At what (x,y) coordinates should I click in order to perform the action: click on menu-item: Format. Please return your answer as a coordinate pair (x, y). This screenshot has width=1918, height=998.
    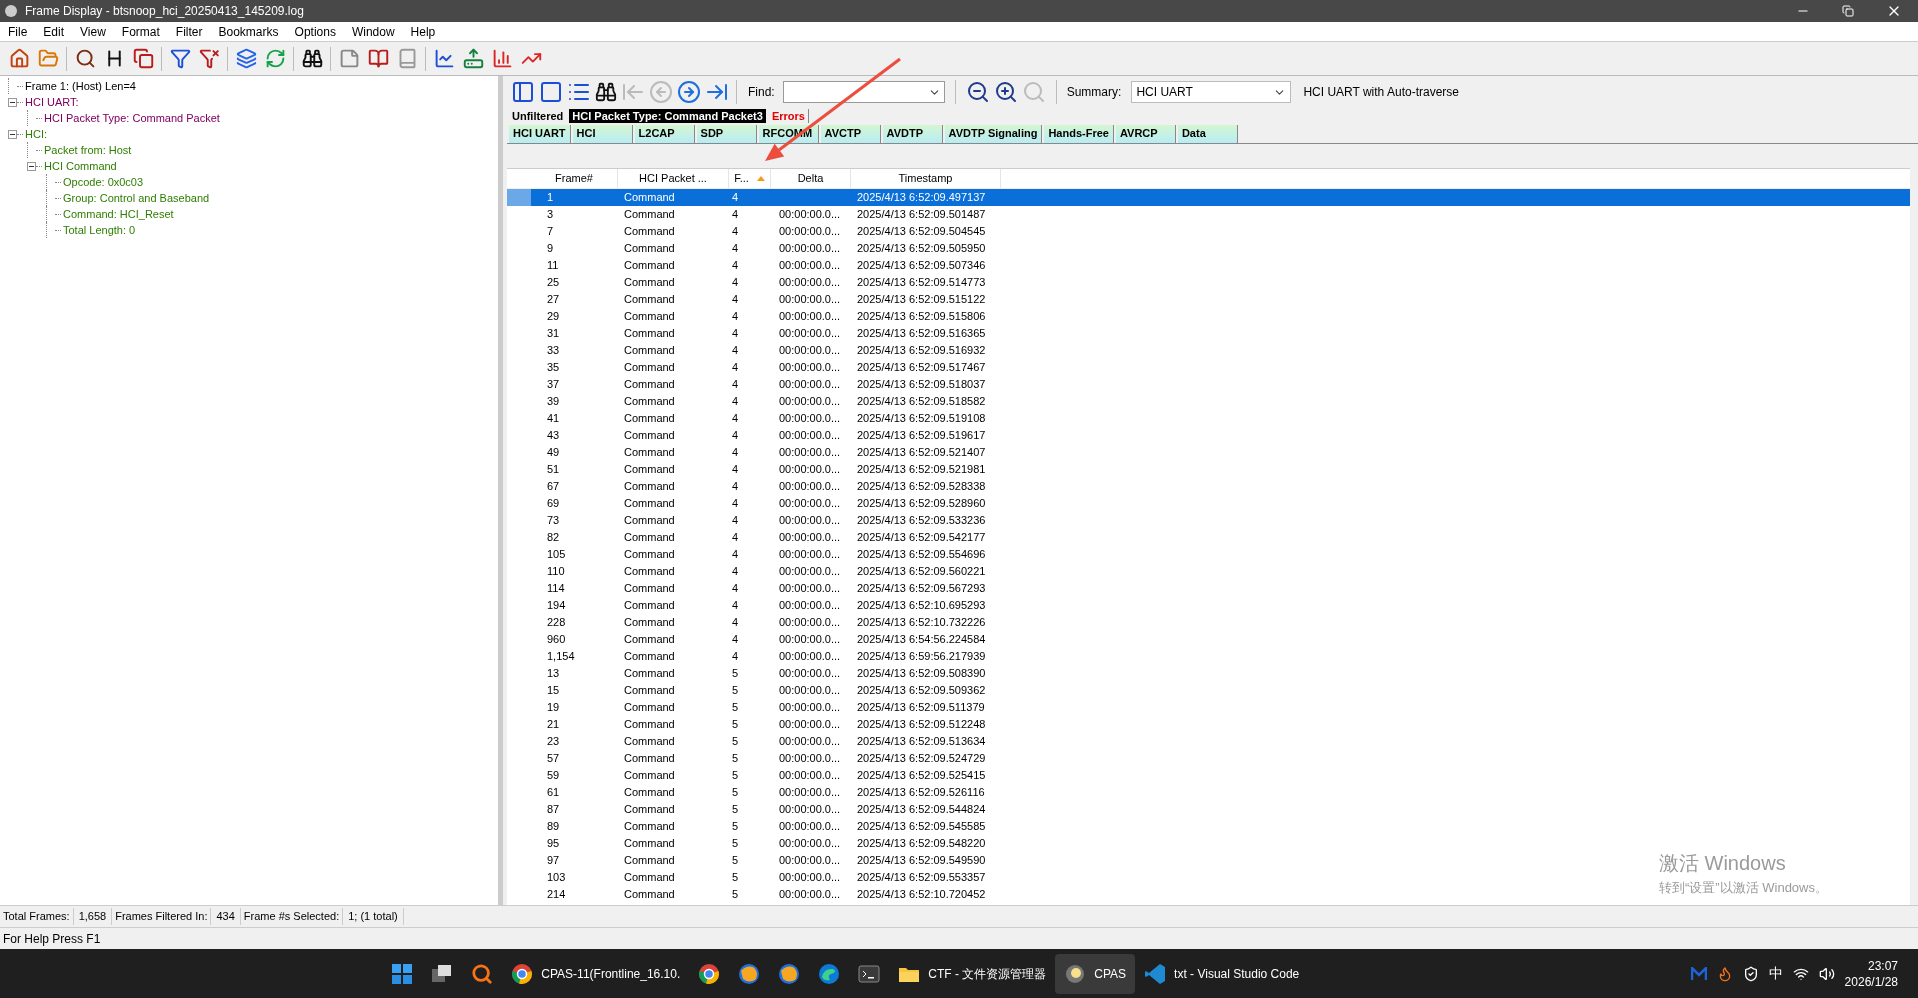
    Looking at the image, I should click on (140, 31).